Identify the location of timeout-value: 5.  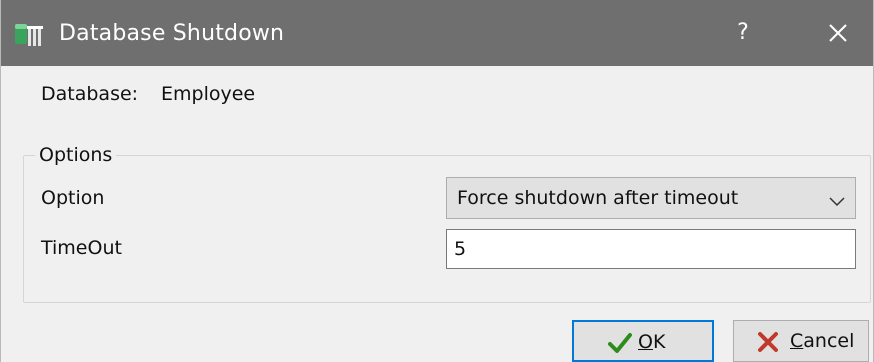
(460, 249).